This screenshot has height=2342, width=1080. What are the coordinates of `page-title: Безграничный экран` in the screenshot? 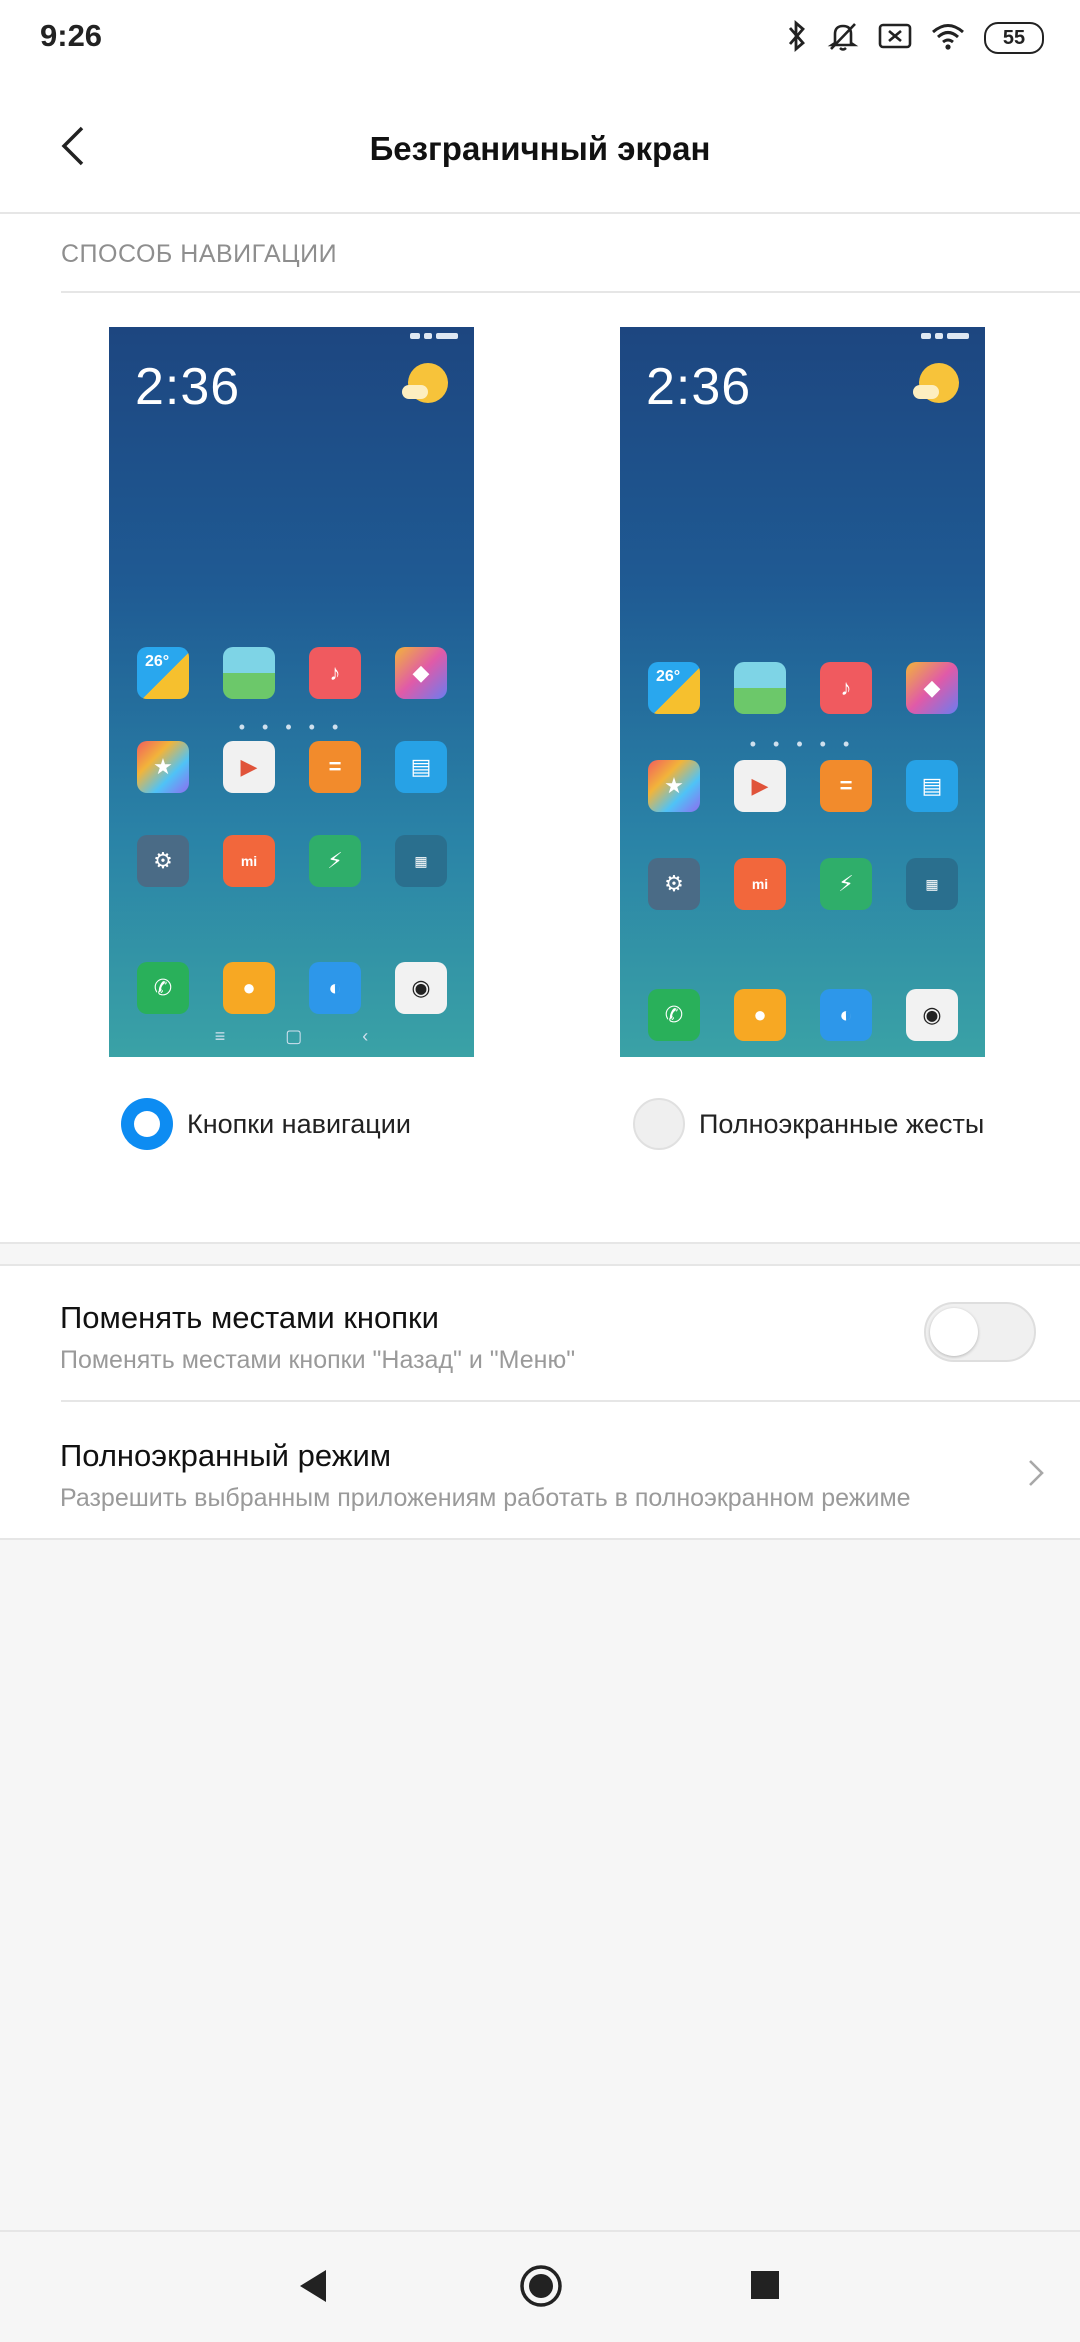 It's located at (540, 148).